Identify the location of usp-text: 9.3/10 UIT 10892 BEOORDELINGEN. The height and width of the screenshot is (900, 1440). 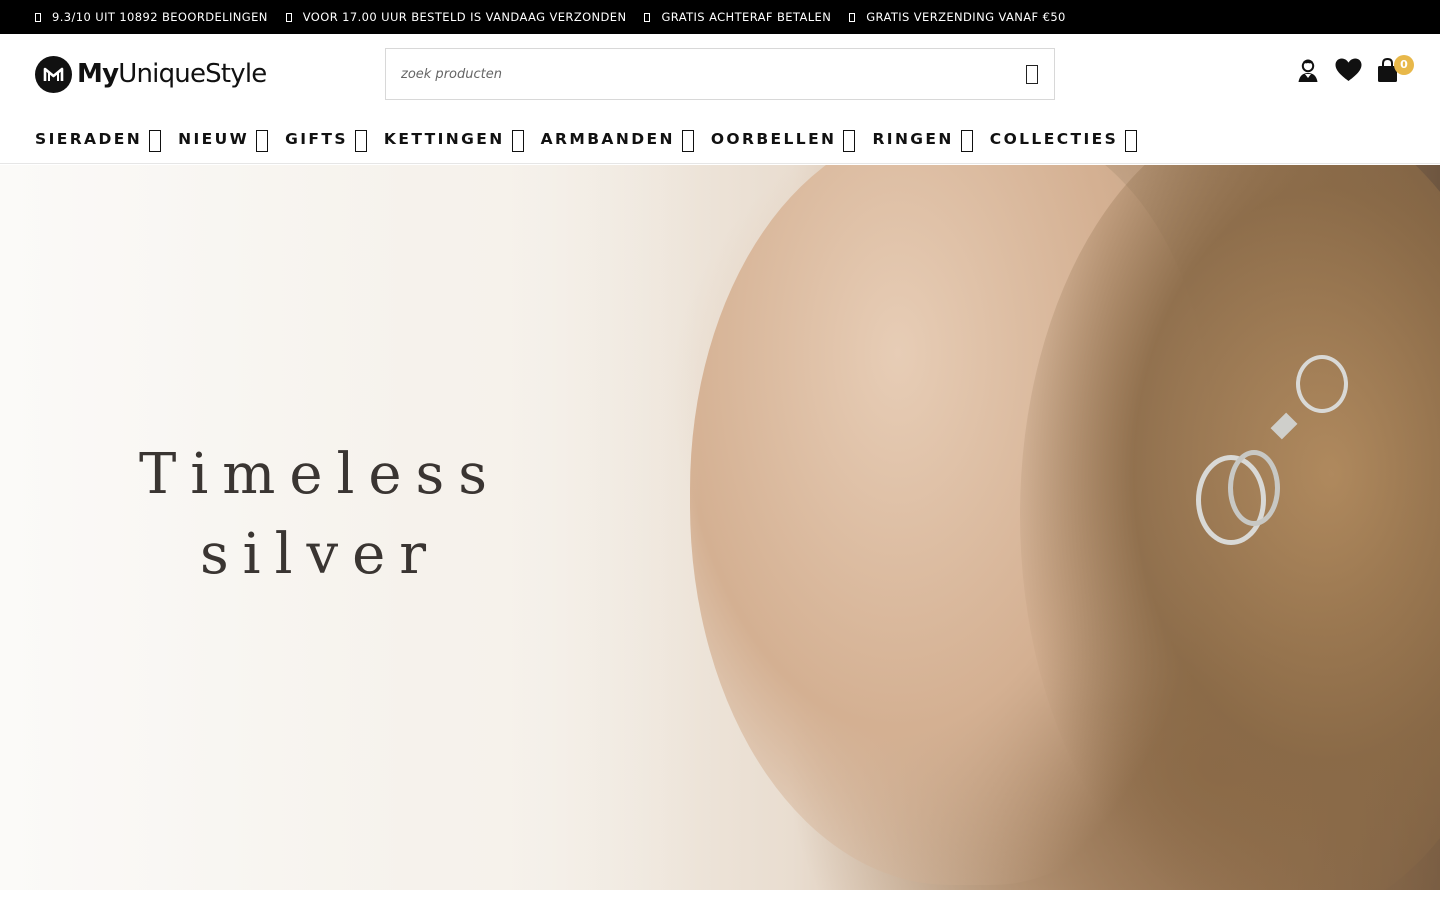
(160, 17).